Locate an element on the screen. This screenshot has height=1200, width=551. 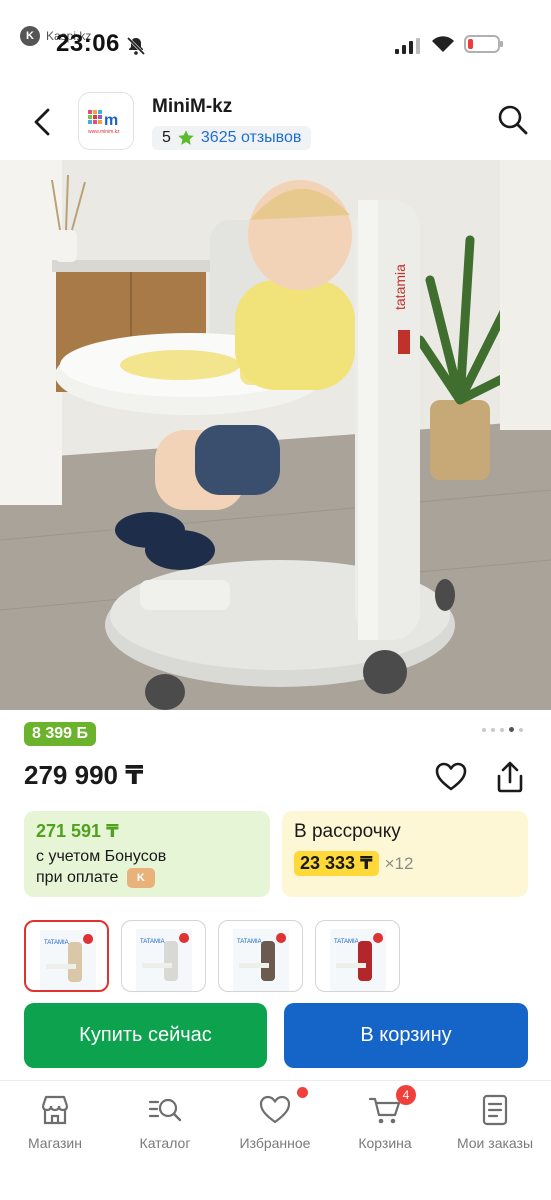
image-pager is located at coordinates (502, 729).